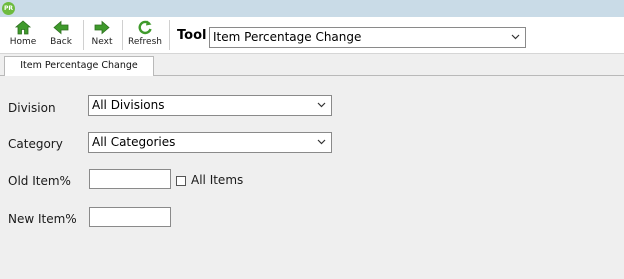 The height and width of the screenshot is (279, 624). Describe the element at coordinates (287, 37) in the screenshot. I see `tool-select-value: Item Percentage Change` at that location.